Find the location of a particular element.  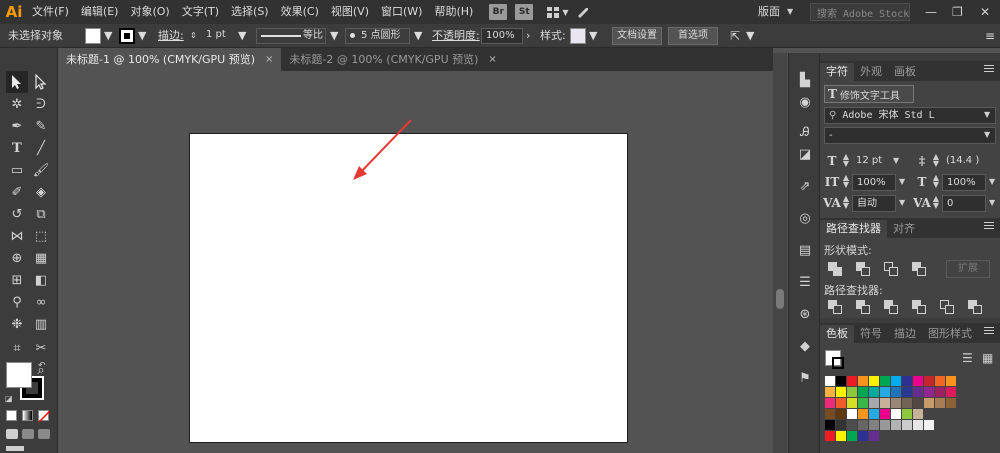

tab-document-2: 未标题-2 @ 100% (CMYK/GPU 预览) × is located at coordinates (392, 59).